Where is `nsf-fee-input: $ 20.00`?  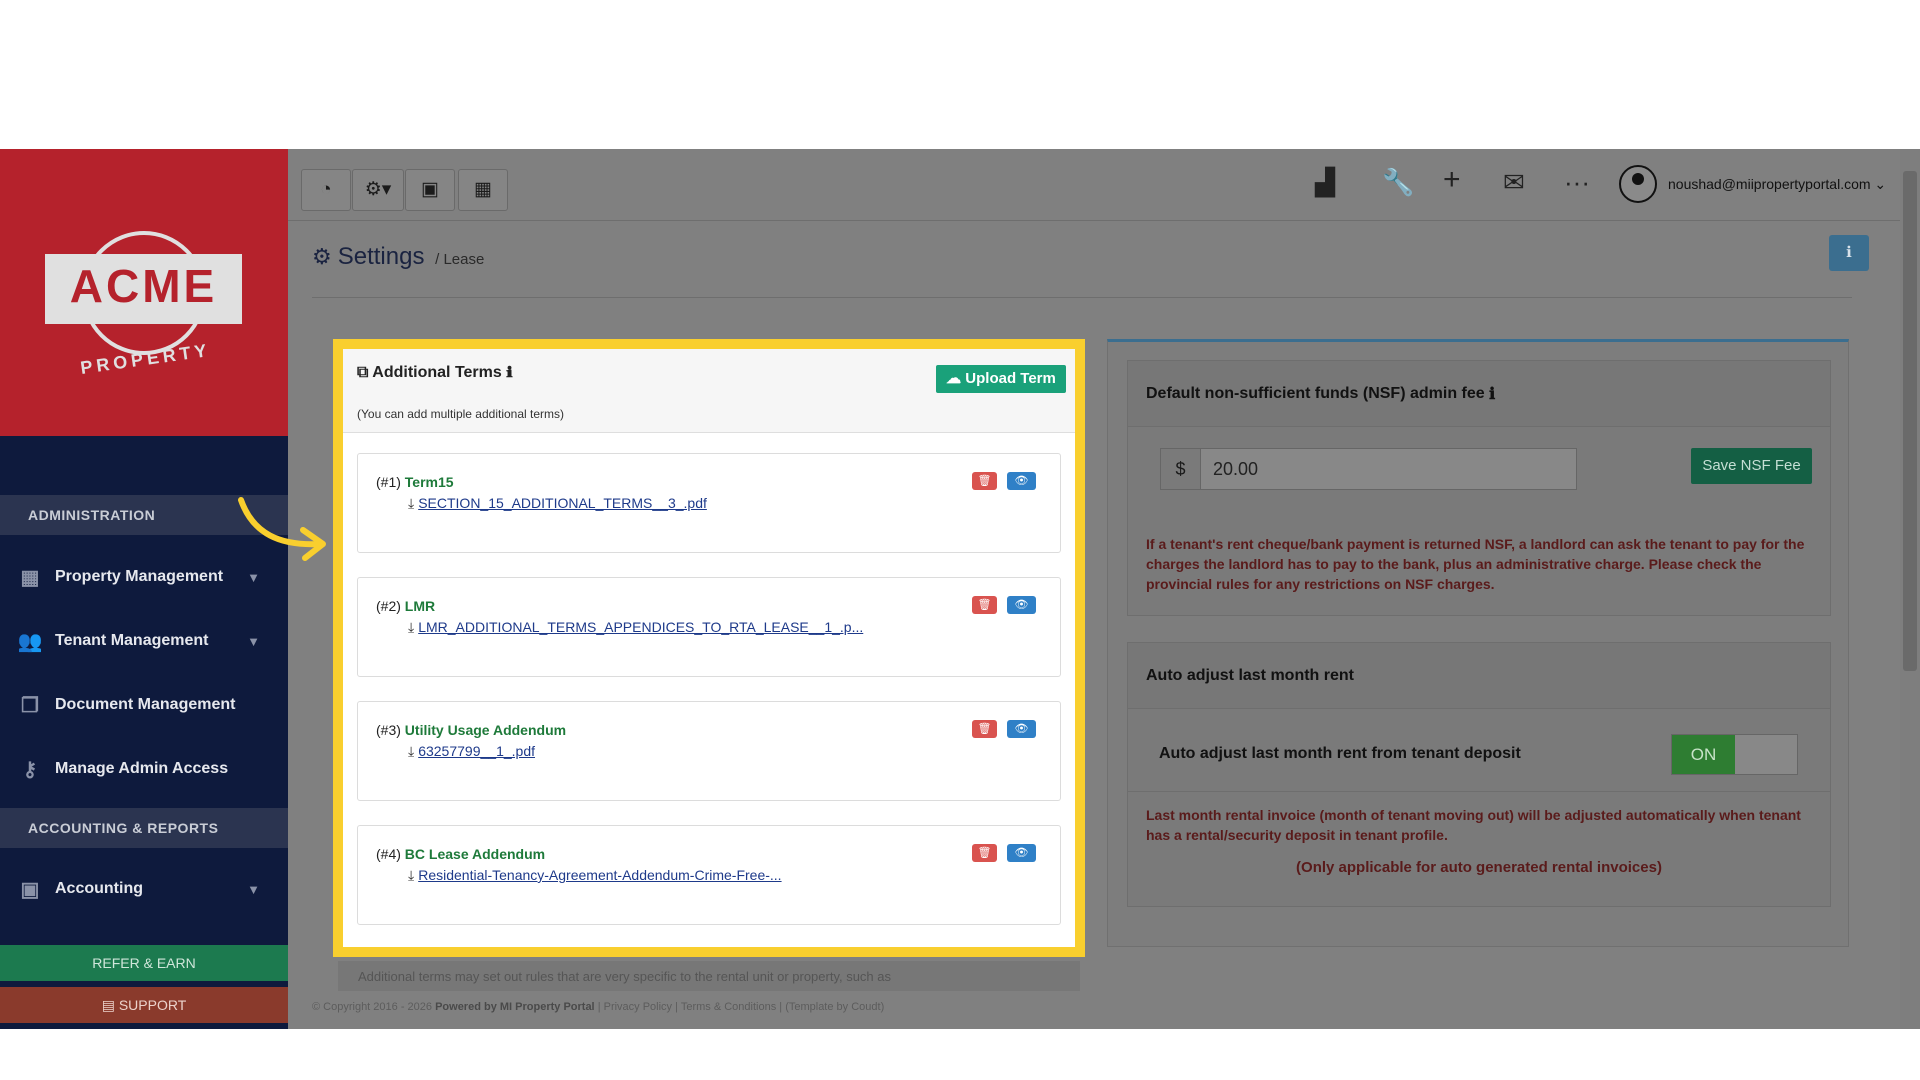 nsf-fee-input: $ 20.00 is located at coordinates (1368, 469).